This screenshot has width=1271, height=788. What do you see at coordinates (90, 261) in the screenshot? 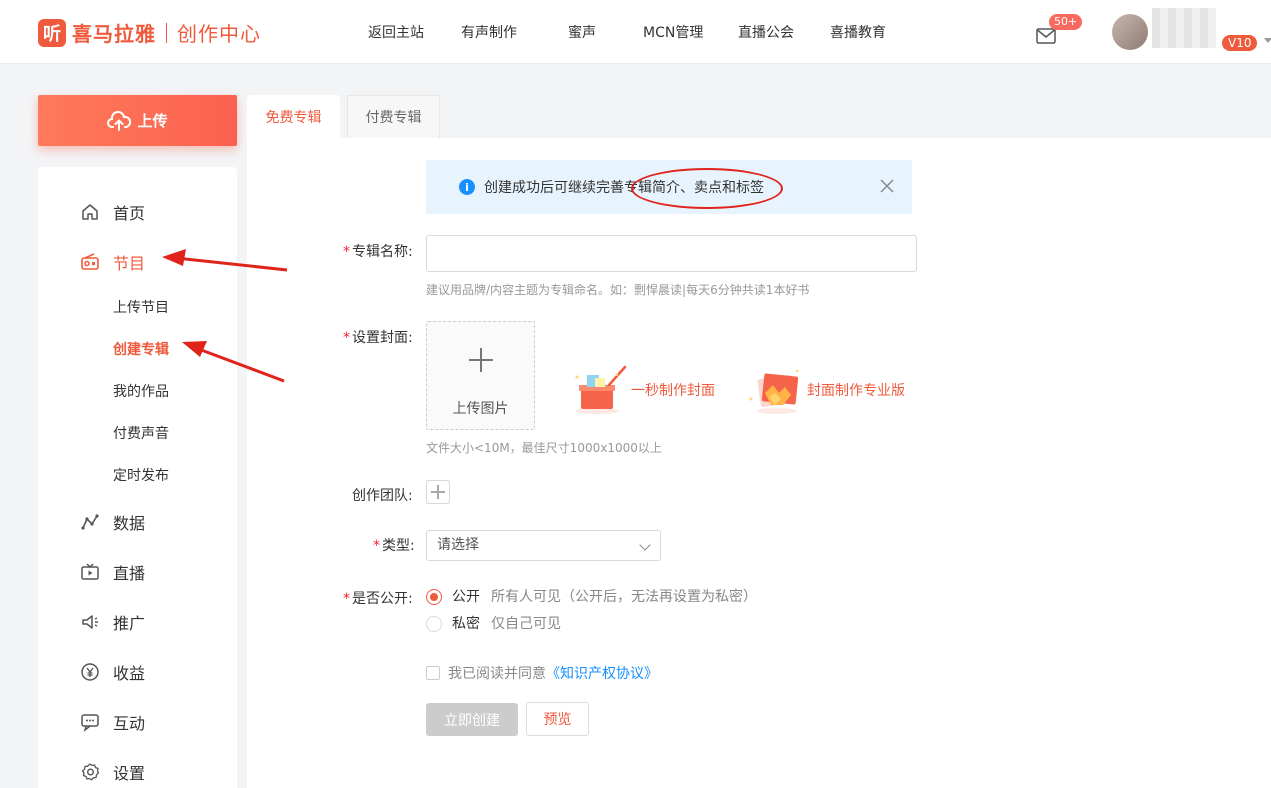
I see `radio-icon` at bounding box center [90, 261].